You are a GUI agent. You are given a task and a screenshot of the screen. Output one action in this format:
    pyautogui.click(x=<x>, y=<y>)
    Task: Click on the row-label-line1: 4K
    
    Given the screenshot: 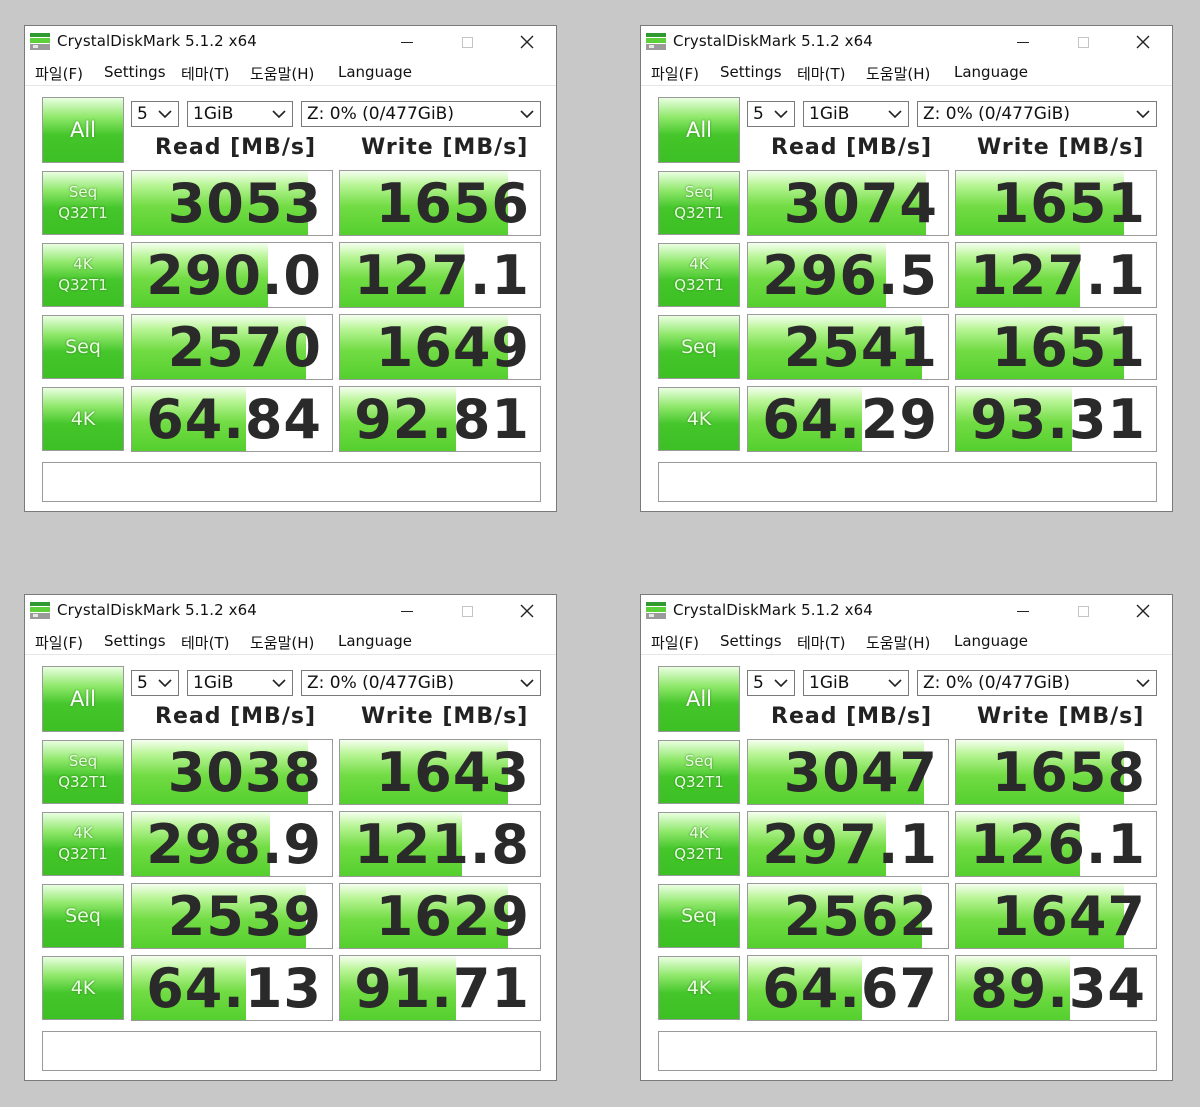 What is the action you would take?
    pyautogui.click(x=83, y=833)
    